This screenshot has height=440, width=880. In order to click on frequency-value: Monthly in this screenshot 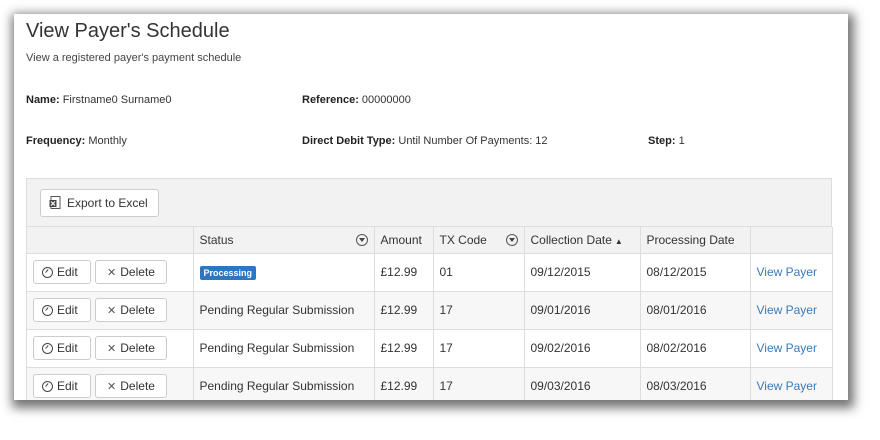, I will do `click(107, 141)`.